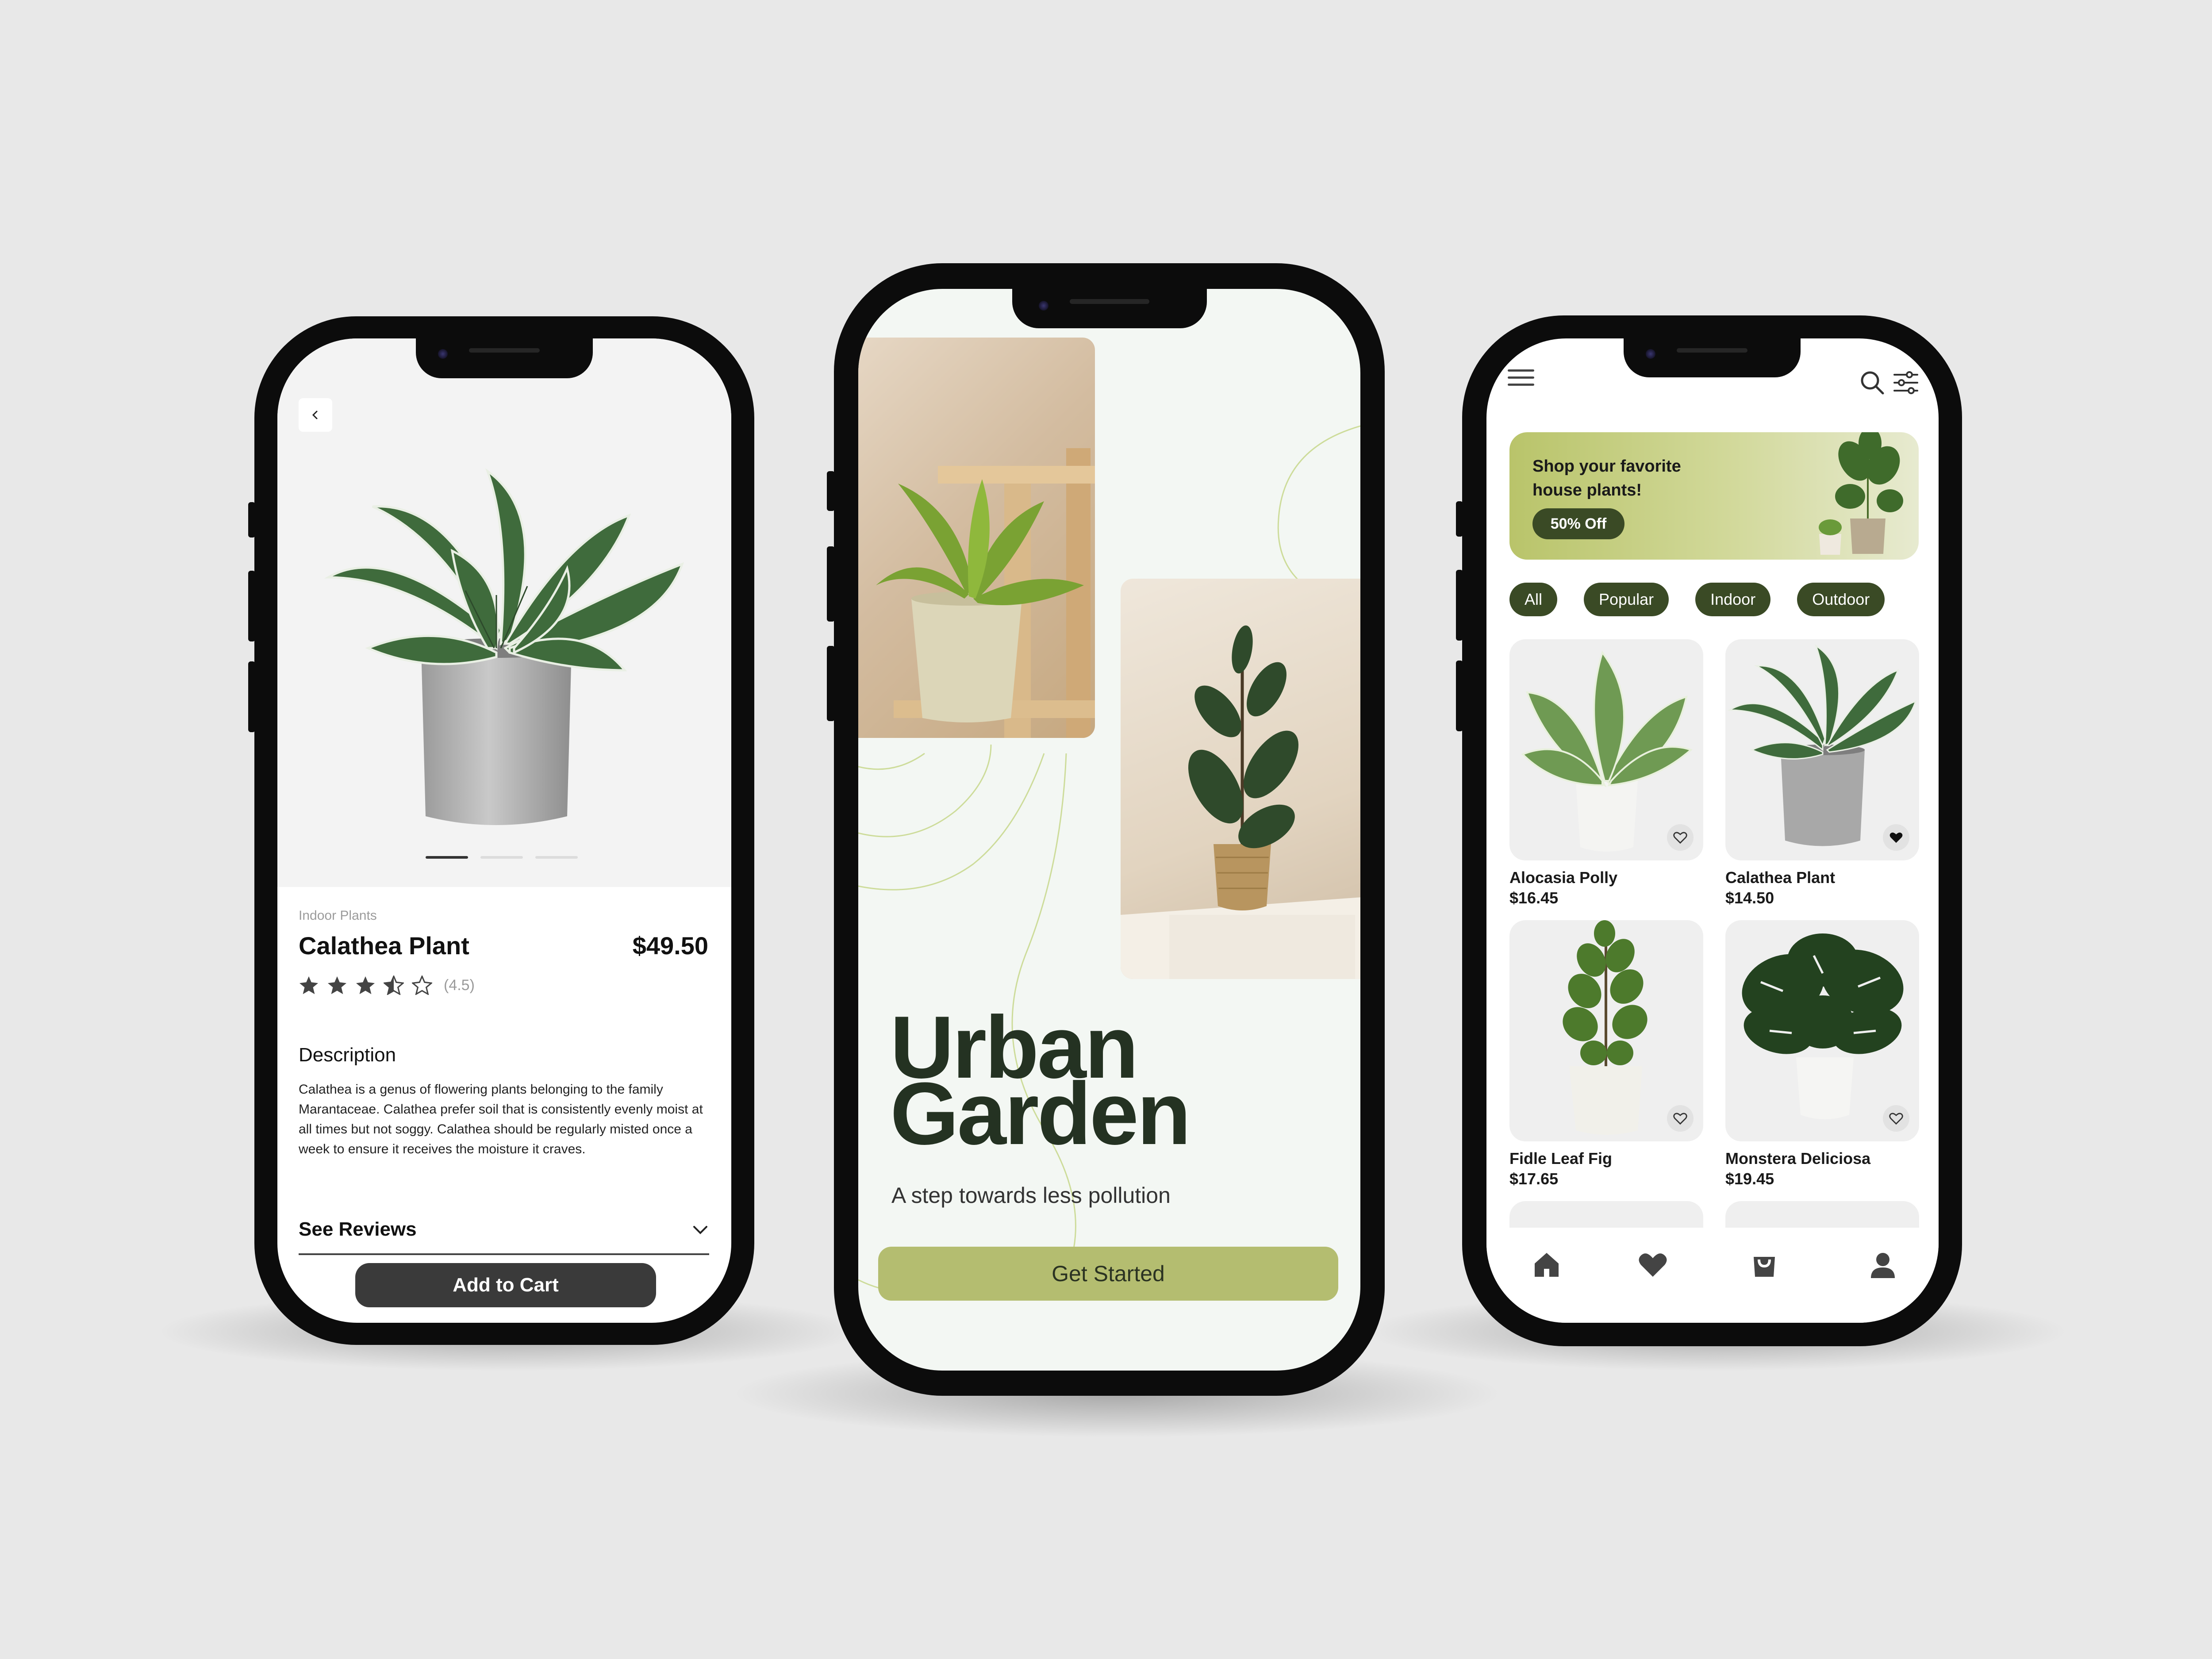  I want to click on product-name: Fidle Leaf Fig, so click(1561, 1158).